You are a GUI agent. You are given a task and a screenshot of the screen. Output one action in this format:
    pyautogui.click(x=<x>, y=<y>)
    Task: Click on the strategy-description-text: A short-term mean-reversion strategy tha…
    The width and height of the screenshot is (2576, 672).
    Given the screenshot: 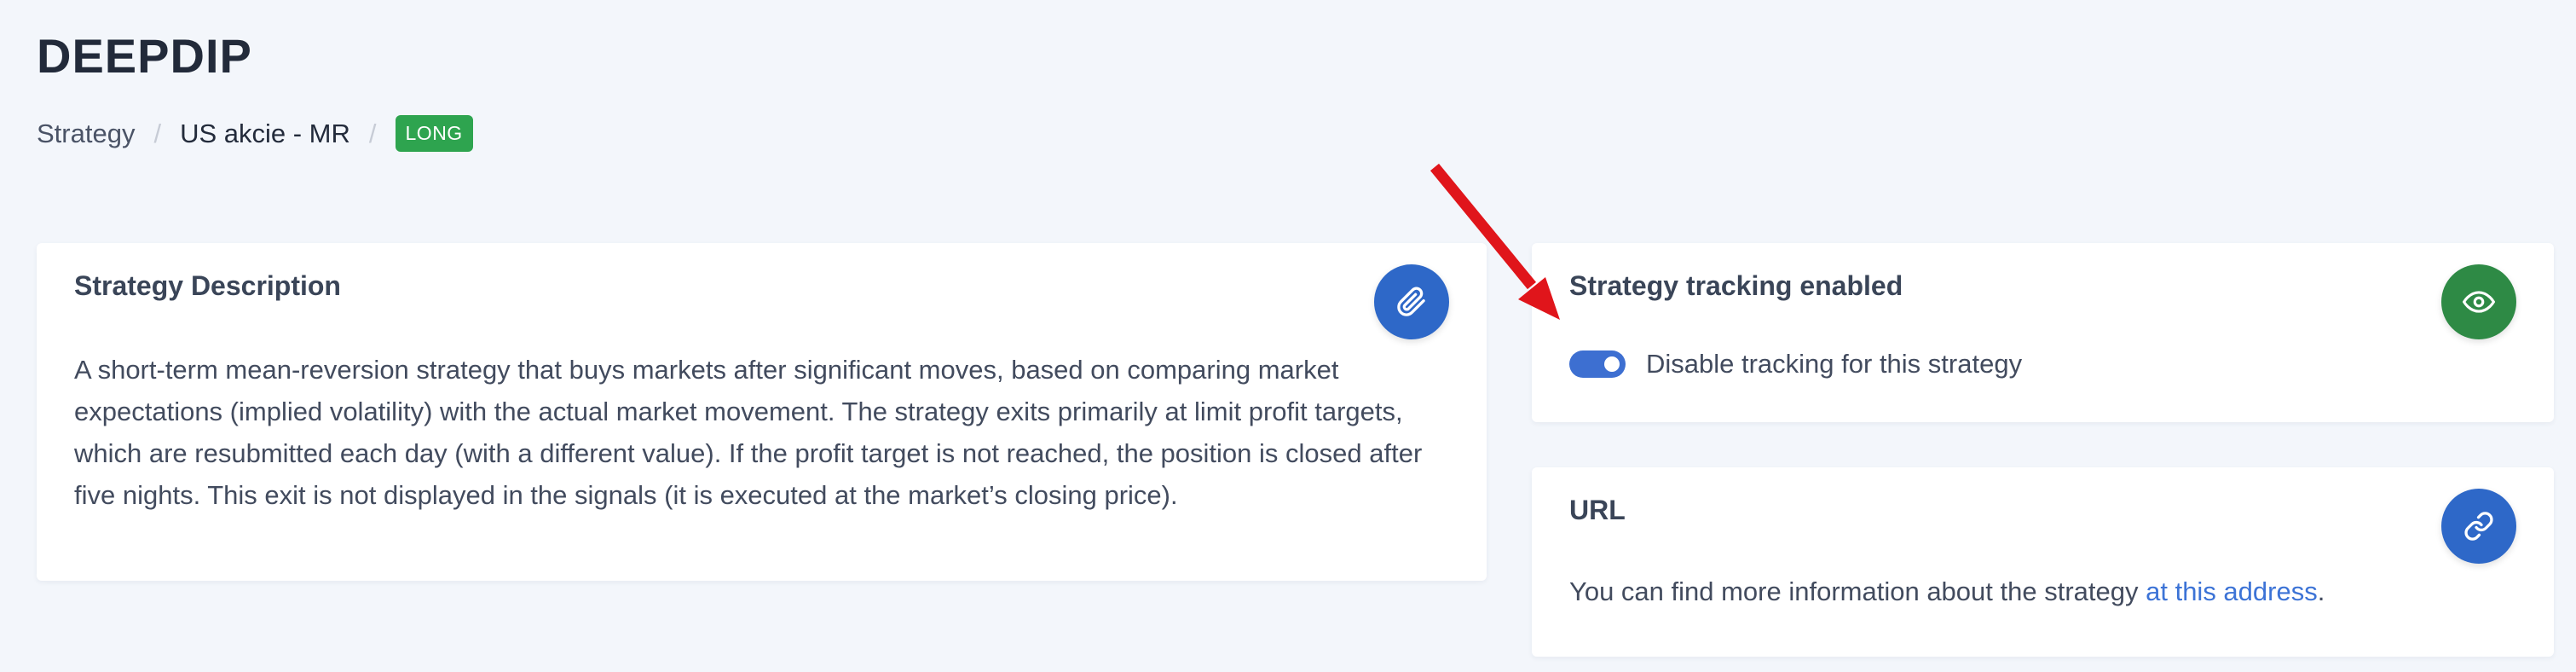 What is the action you would take?
    pyautogui.click(x=748, y=433)
    